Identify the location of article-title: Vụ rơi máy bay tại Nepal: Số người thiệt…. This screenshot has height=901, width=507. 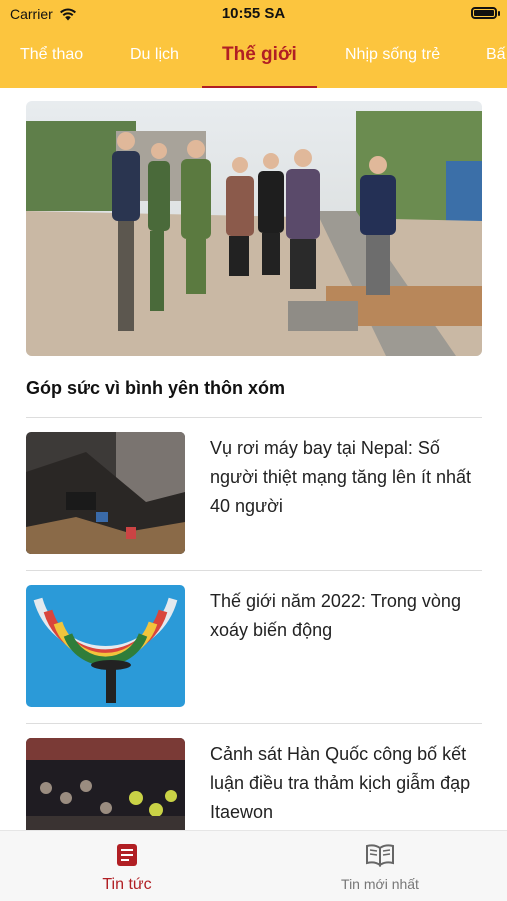
(346, 477).